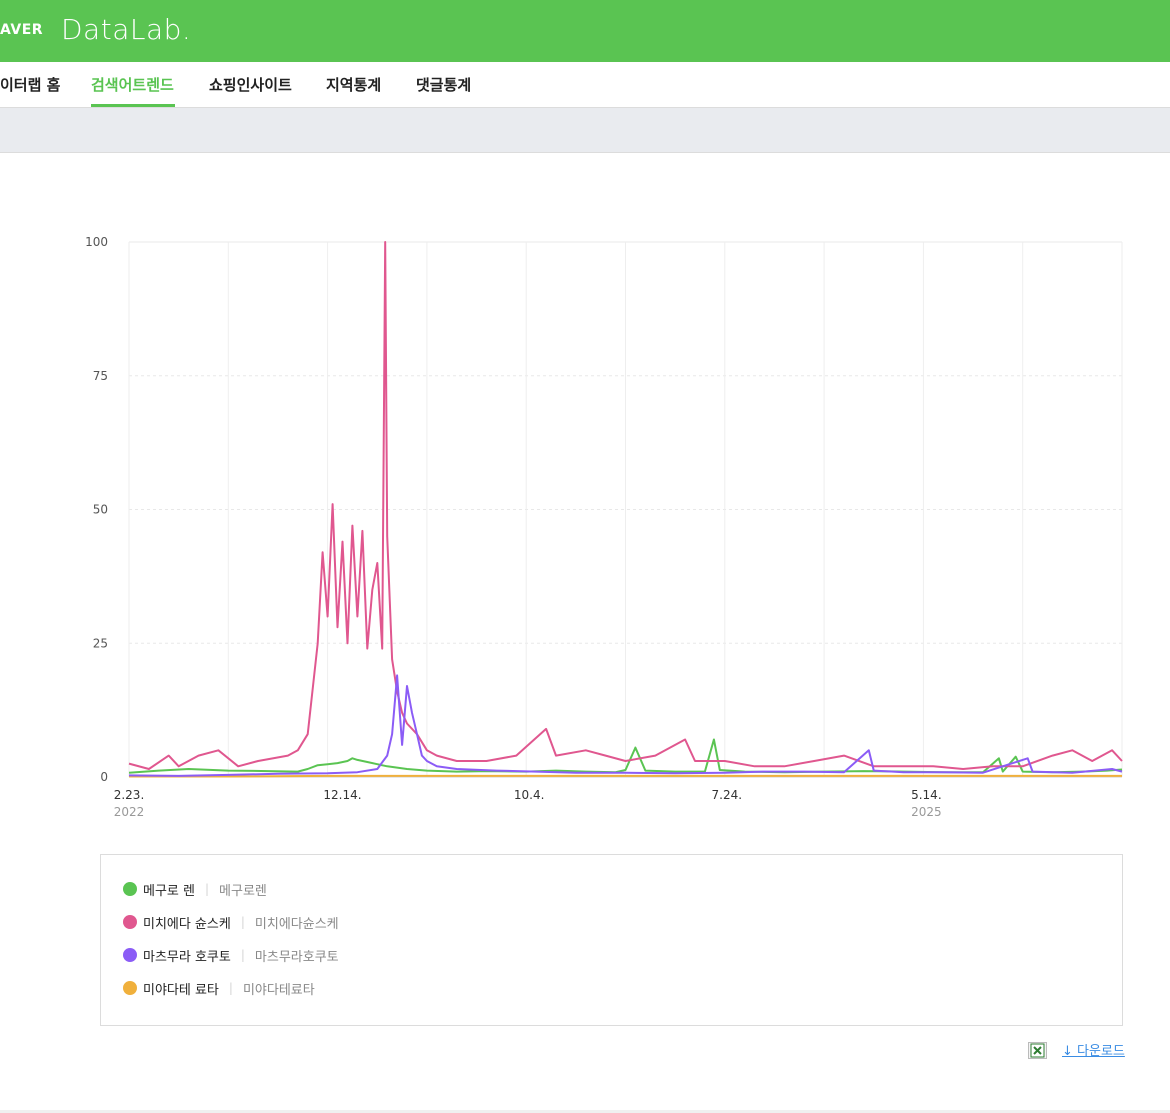 The image size is (1170, 1113). What do you see at coordinates (443, 84) in the screenshot?
I see `nav-item-comment-stats: 댓글통계` at bounding box center [443, 84].